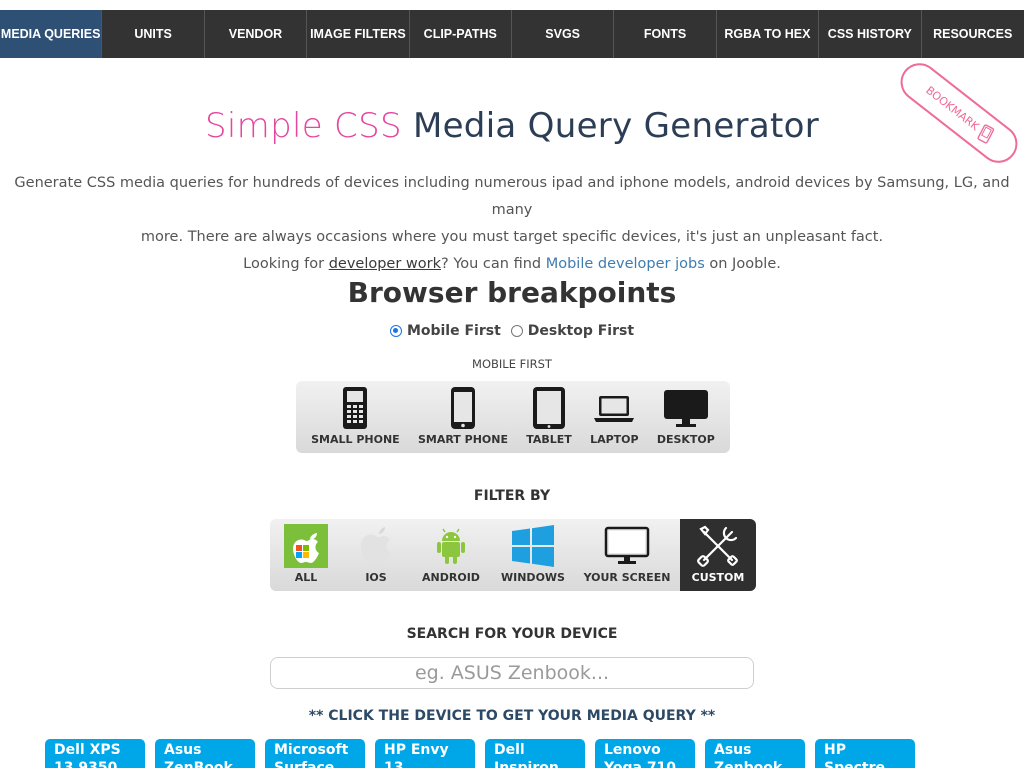  Describe the element at coordinates (462, 439) in the screenshot. I see `breakpoint-smart-phone-label: SMART PHONE` at that location.